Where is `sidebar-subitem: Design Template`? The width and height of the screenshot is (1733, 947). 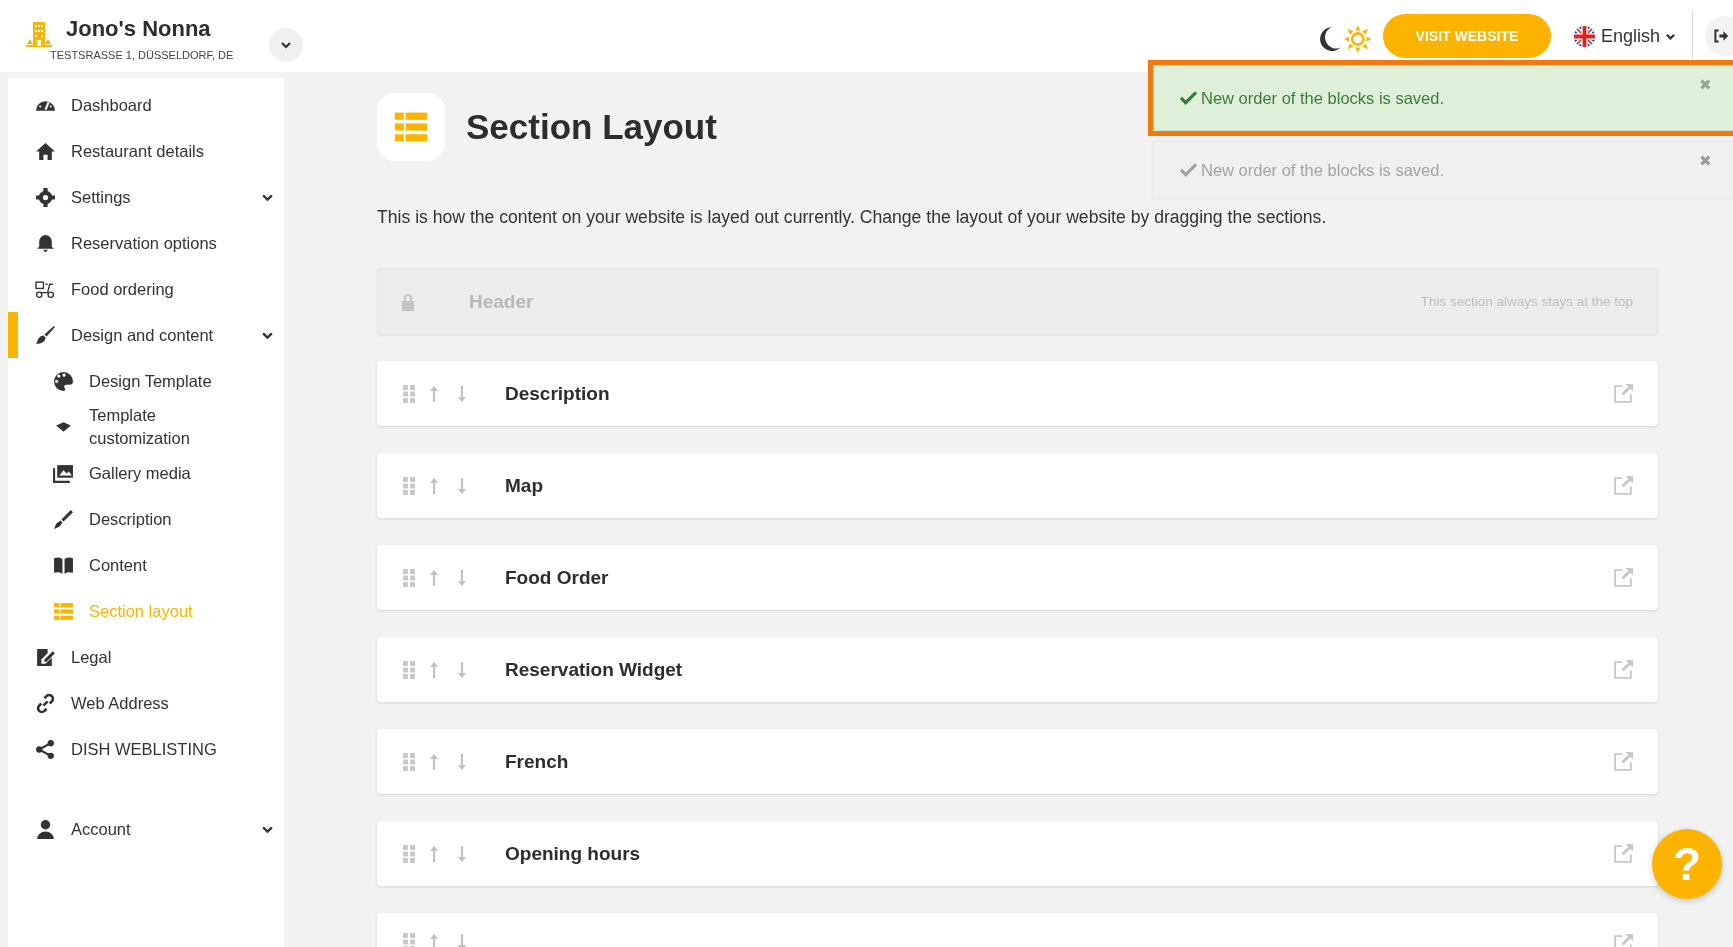
sidebar-subitem: Design Template is located at coordinates (146, 381).